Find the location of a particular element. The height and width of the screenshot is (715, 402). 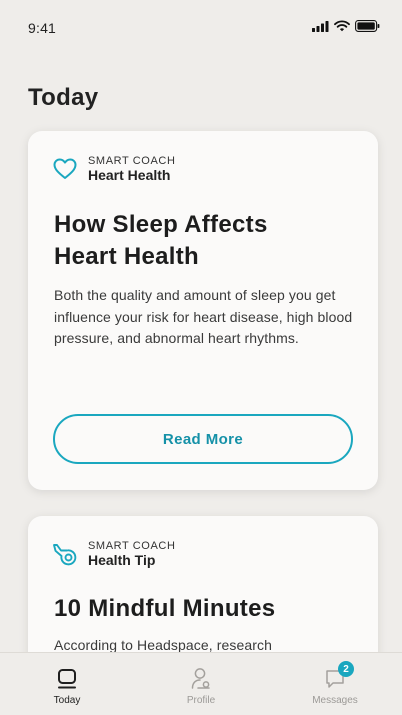

card-header-text: SMART COACH Health Tip is located at coordinates (131, 554).